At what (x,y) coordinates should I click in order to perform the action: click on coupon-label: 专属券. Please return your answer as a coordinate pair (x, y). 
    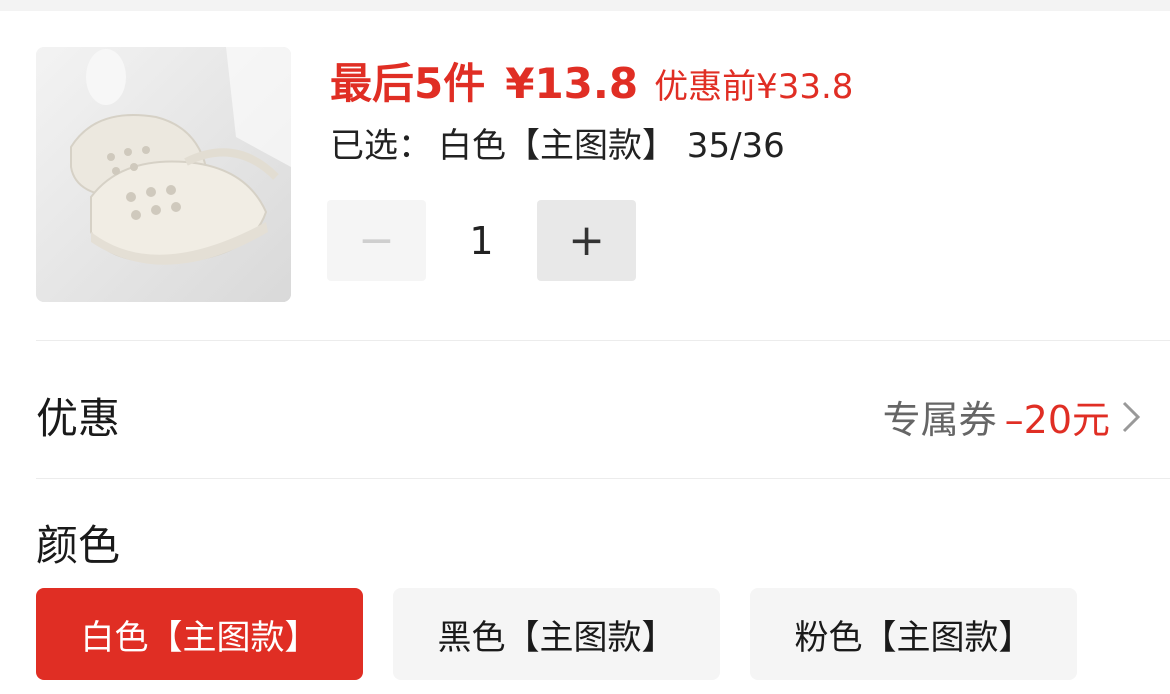
    Looking at the image, I should click on (939, 420).